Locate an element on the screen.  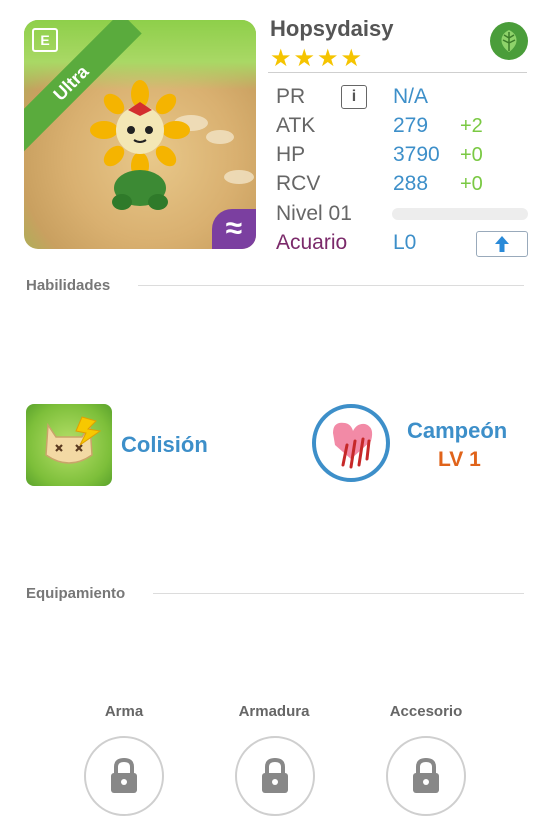
rcv-label: RCV is located at coordinates (298, 183).